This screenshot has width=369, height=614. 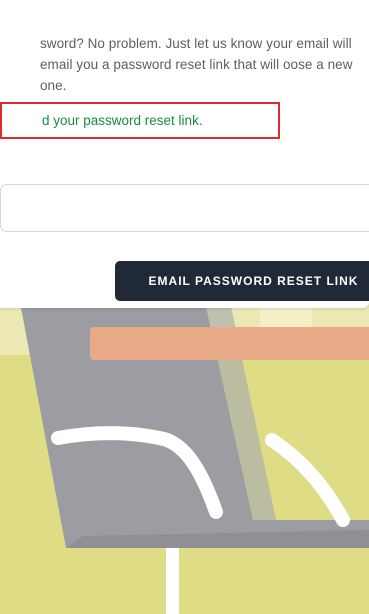 I want to click on chair-post, so click(x=172, y=581).